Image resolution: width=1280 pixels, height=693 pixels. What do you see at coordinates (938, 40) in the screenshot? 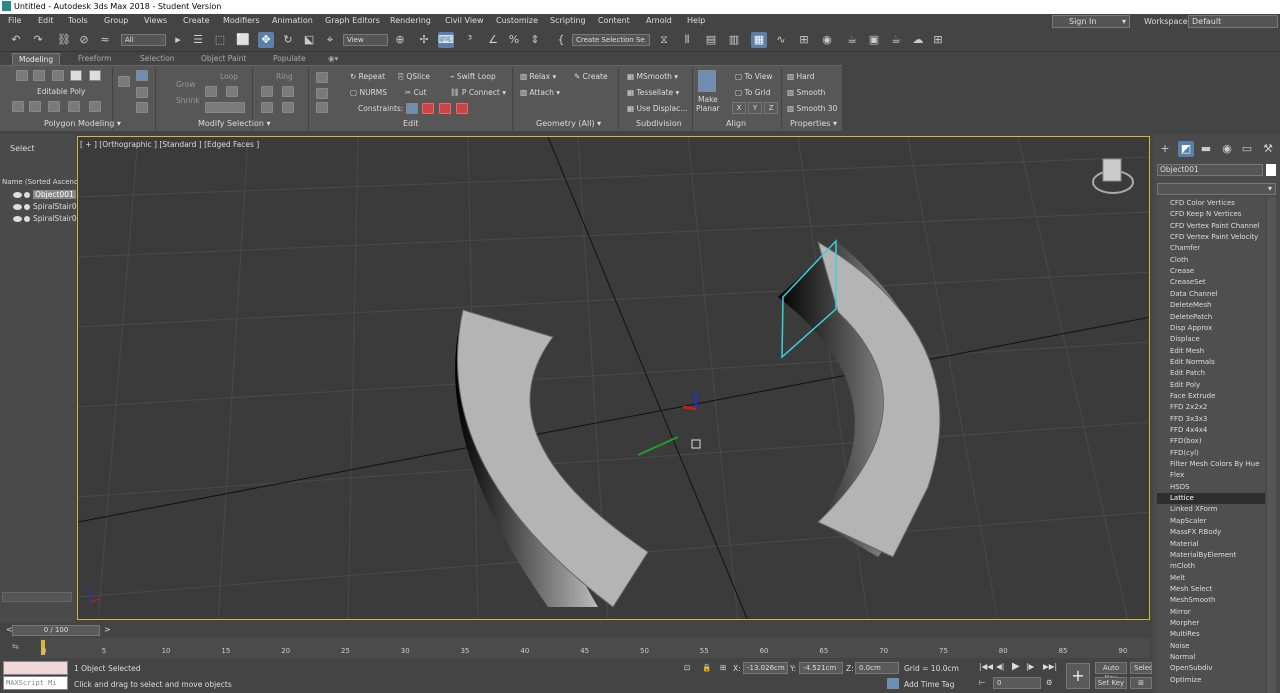
I see `a360-gallery-icon: ⊞` at bounding box center [938, 40].